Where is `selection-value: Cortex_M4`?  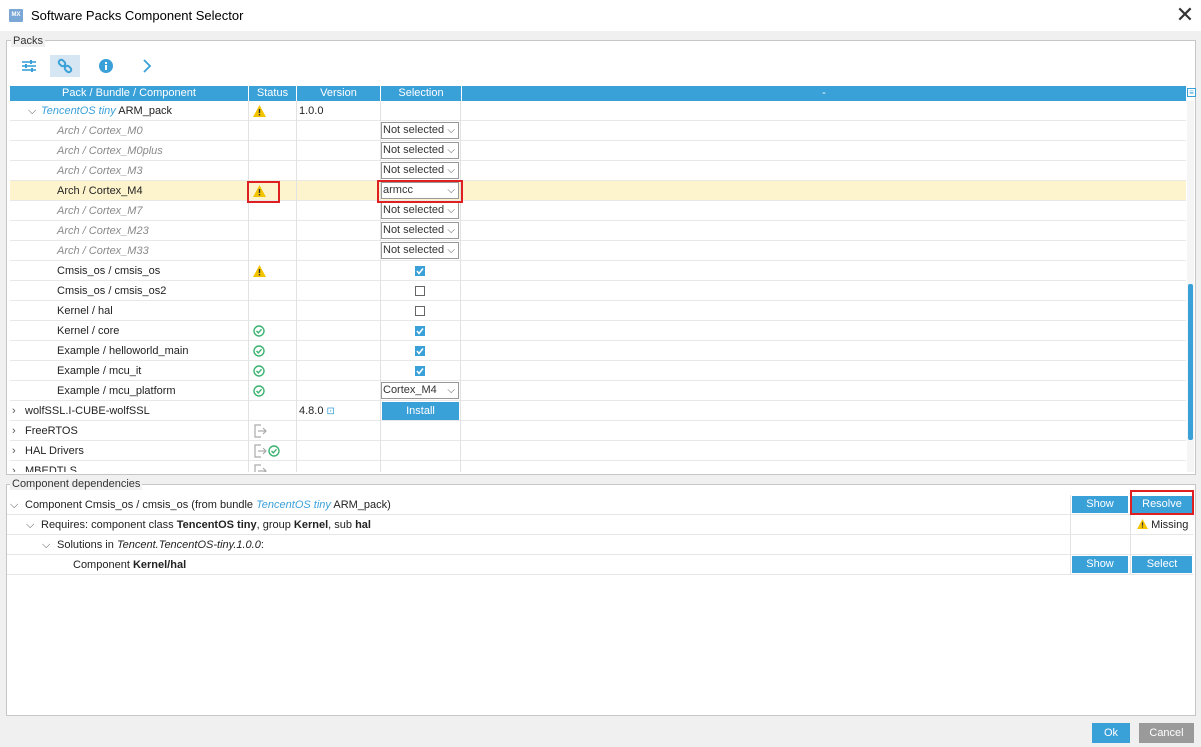 selection-value: Cortex_M4 is located at coordinates (410, 390).